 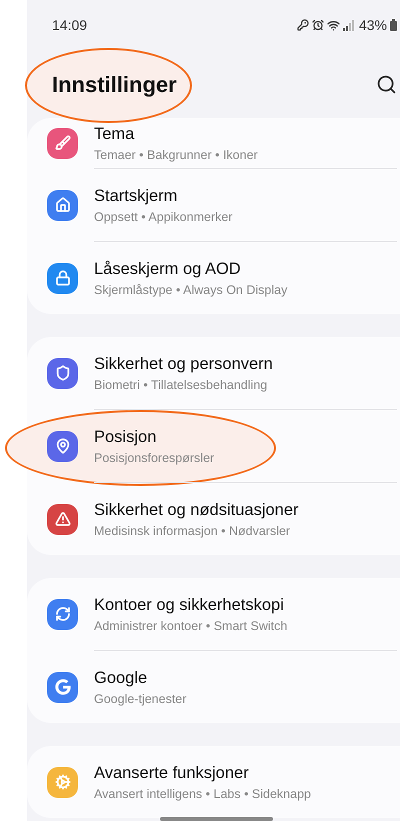 What do you see at coordinates (183, 364) in the screenshot?
I see `item-title: Sikkerhet og personvern` at bounding box center [183, 364].